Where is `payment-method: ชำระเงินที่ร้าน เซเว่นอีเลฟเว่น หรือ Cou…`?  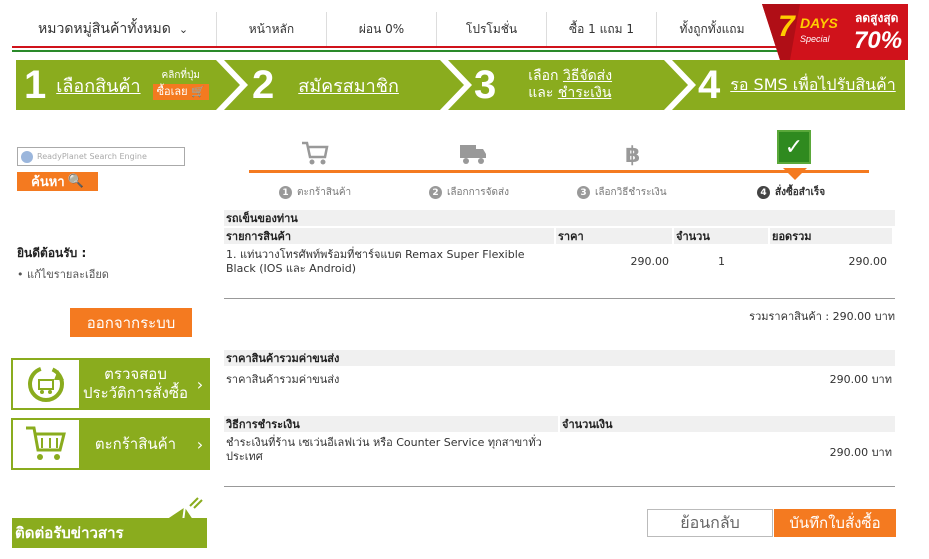 payment-method: ชำระเงินที่ร้าน เซเว่นอีเลฟเว่น หรือ Cou… is located at coordinates (384, 449).